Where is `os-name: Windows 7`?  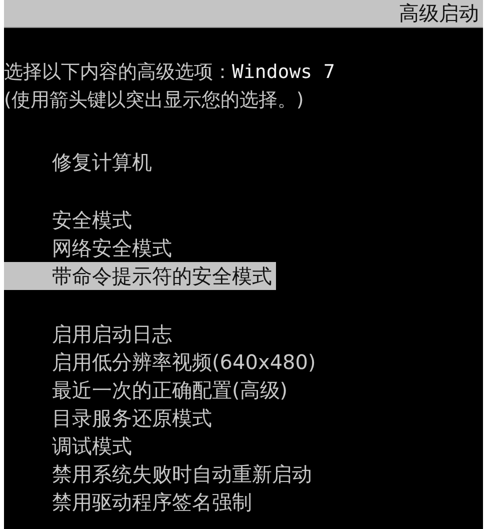
os-name: Windows 7 is located at coordinates (283, 72).